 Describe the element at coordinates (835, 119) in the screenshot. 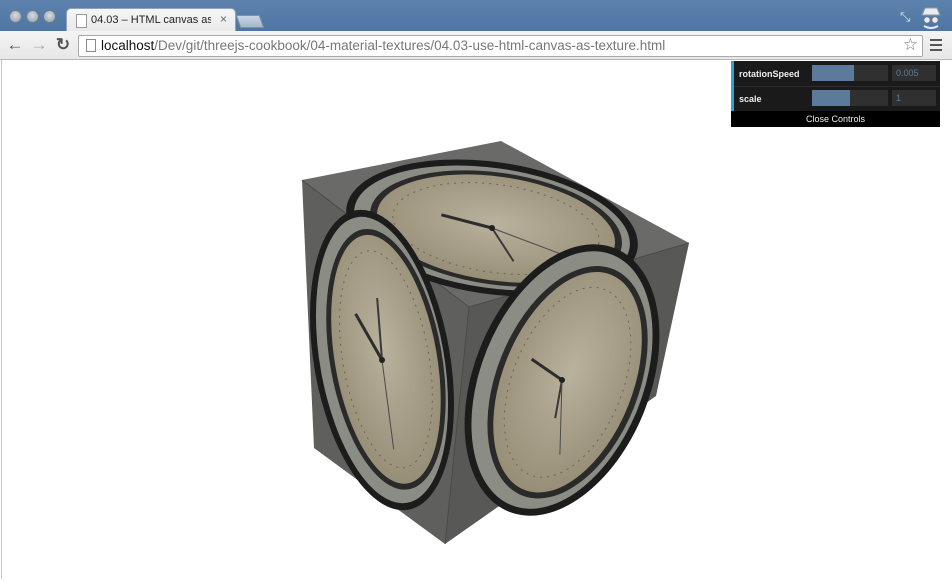

I see `close-controls-button: Close Controls` at that location.